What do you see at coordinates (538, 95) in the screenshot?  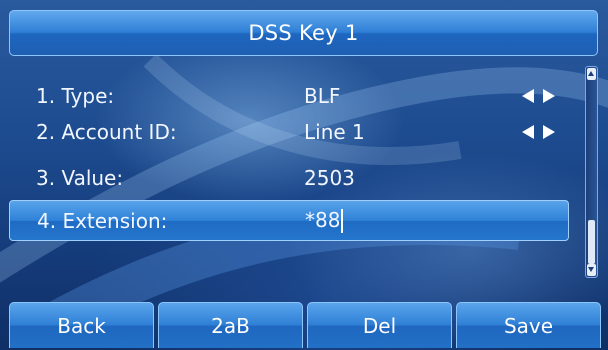 I see `field-type-arrows` at bounding box center [538, 95].